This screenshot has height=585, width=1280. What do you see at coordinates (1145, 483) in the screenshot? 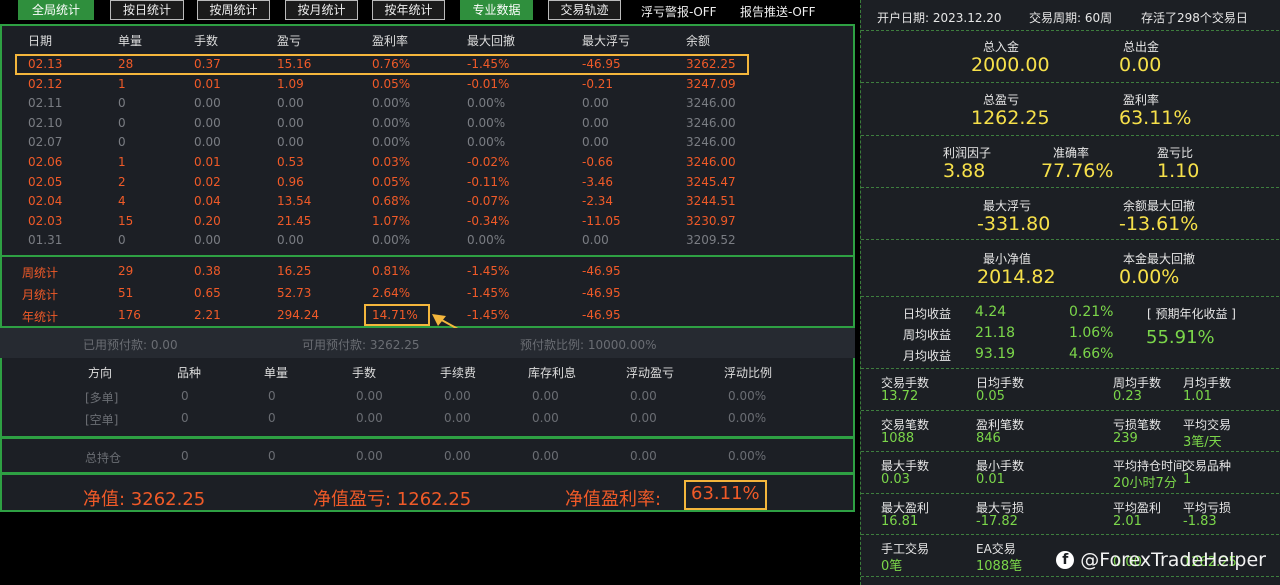
I see `stat-value: 20小时7分` at bounding box center [1145, 483].